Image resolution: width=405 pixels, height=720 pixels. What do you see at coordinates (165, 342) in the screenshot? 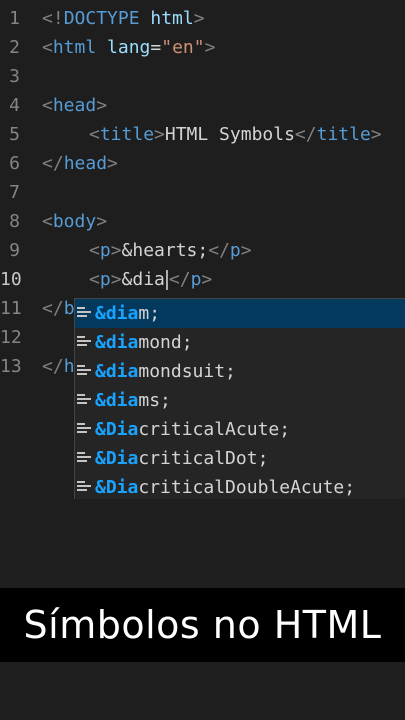
I see `suggestion-rest: mond;` at bounding box center [165, 342].